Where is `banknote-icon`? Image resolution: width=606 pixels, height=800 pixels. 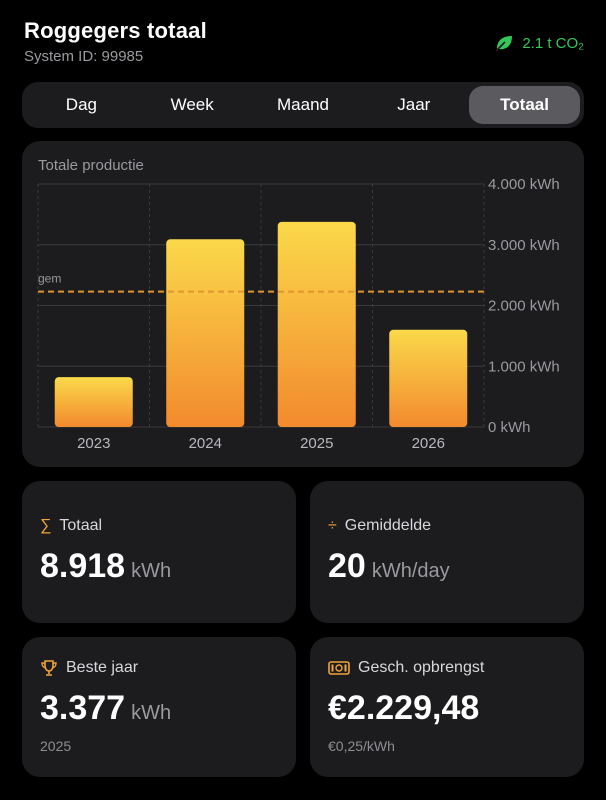
banknote-icon is located at coordinates (339, 668).